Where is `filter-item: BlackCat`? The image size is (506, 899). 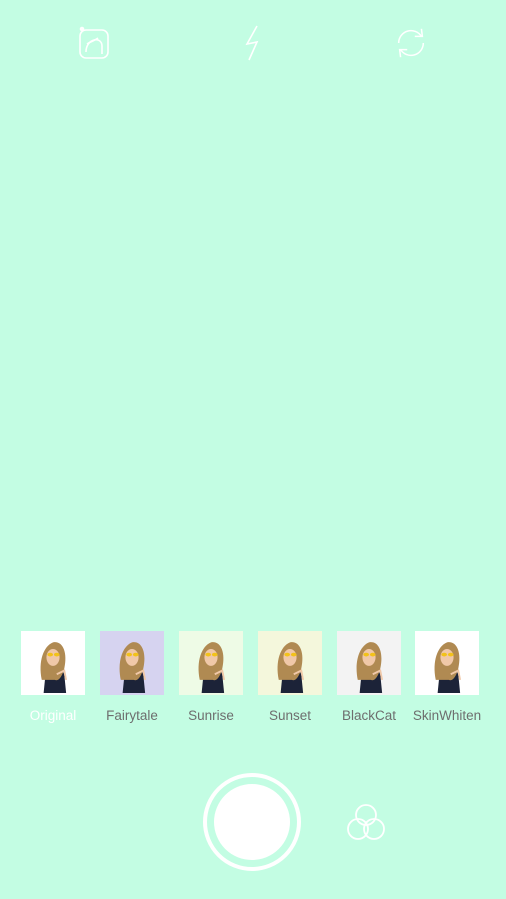
filter-item: BlackCat is located at coordinates (369, 677).